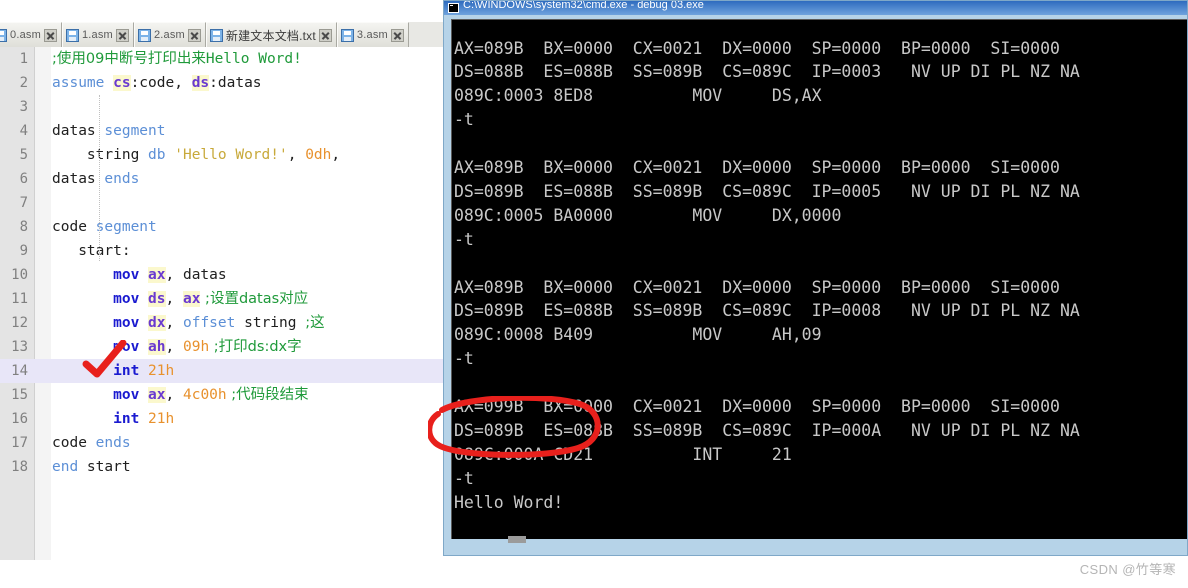 This screenshot has height=588, width=1188. I want to click on editor-tab-1: 1.asm, so click(97, 34).